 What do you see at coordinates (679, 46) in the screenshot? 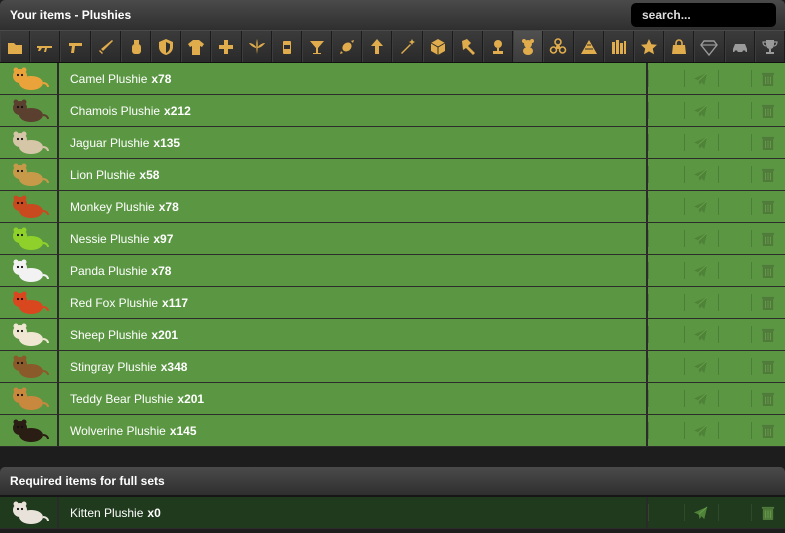
I see `tab-bag` at bounding box center [679, 46].